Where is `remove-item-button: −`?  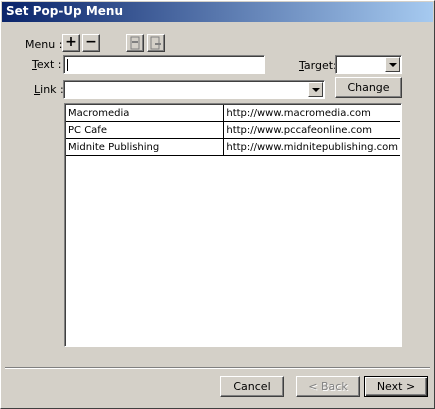 remove-item-button: − is located at coordinates (91, 43).